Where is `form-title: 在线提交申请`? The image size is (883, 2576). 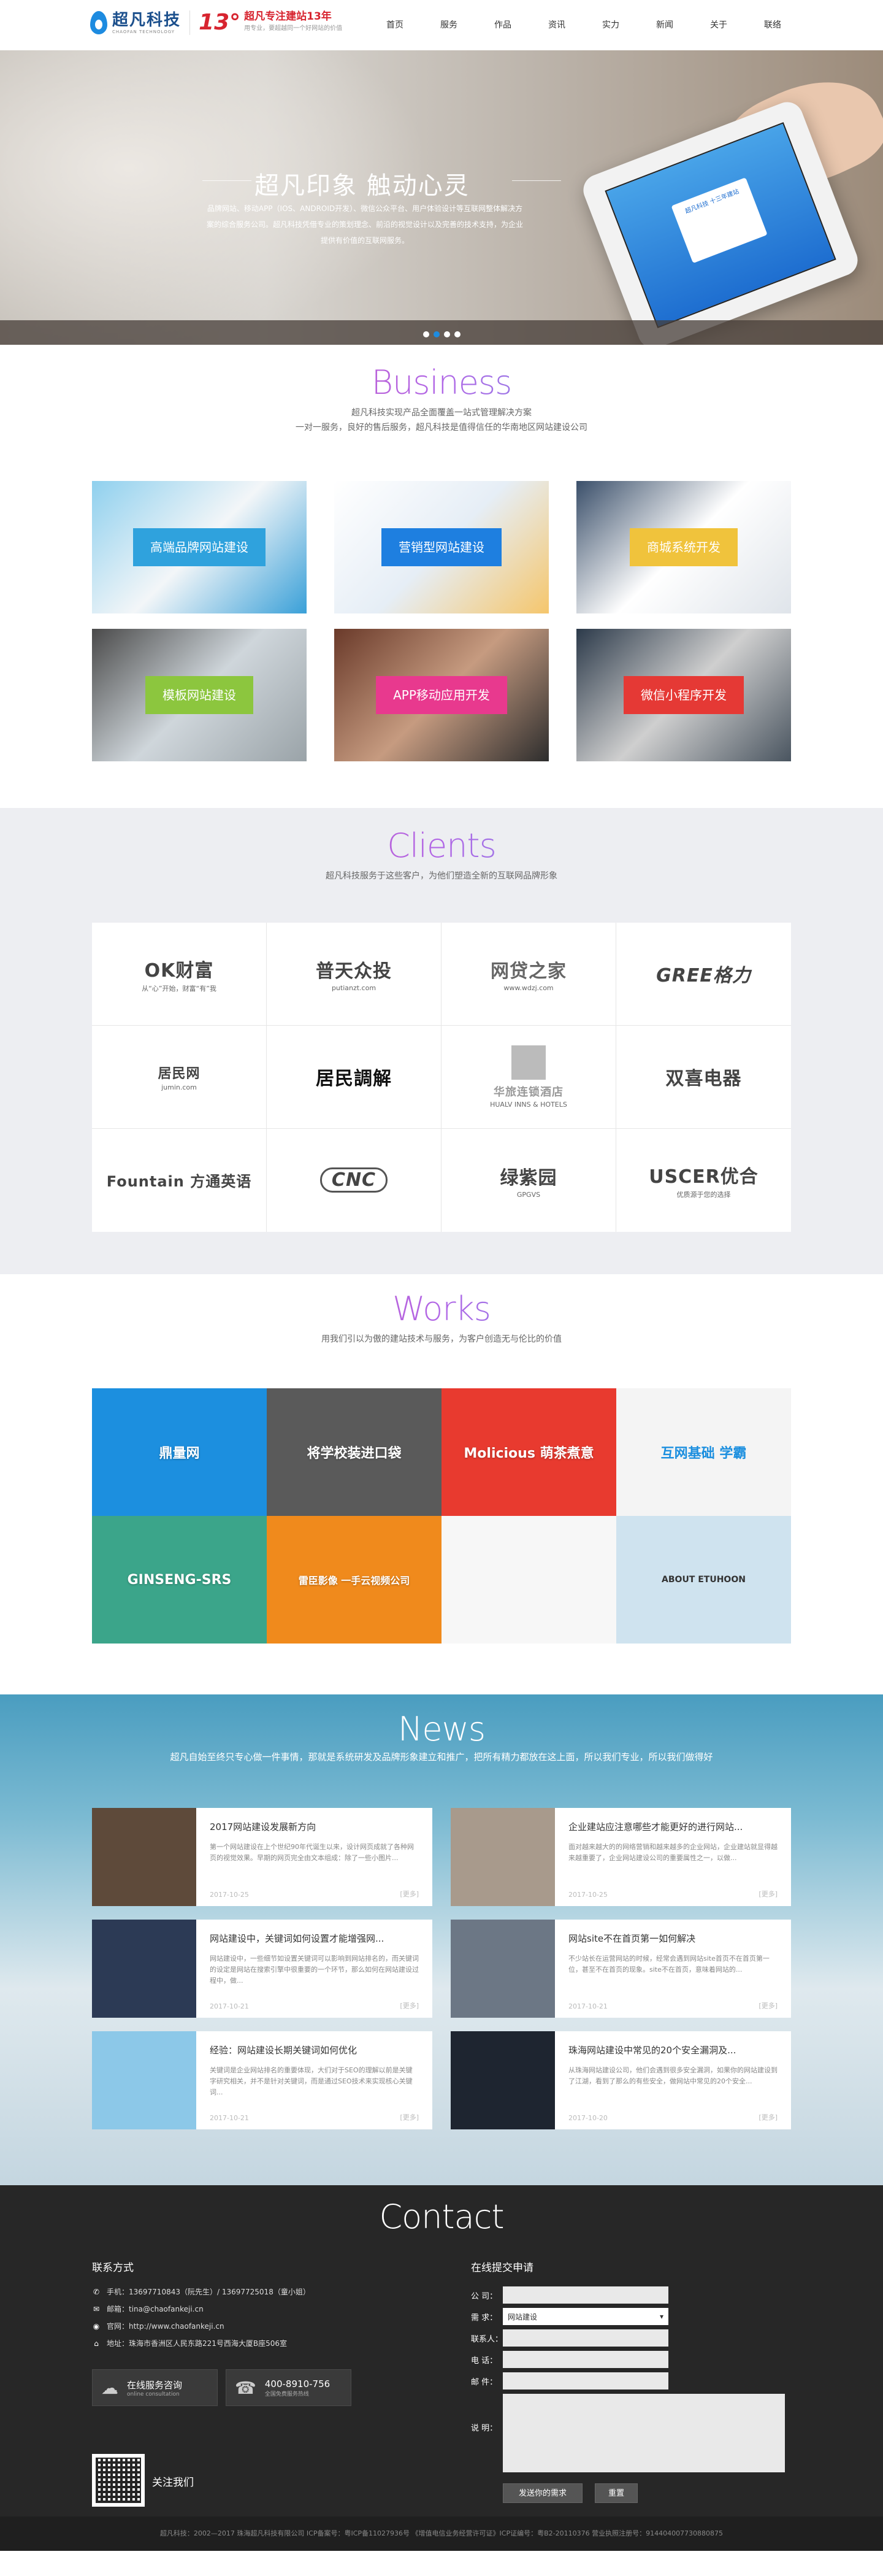
form-title: 在线提交申请 is located at coordinates (502, 2268).